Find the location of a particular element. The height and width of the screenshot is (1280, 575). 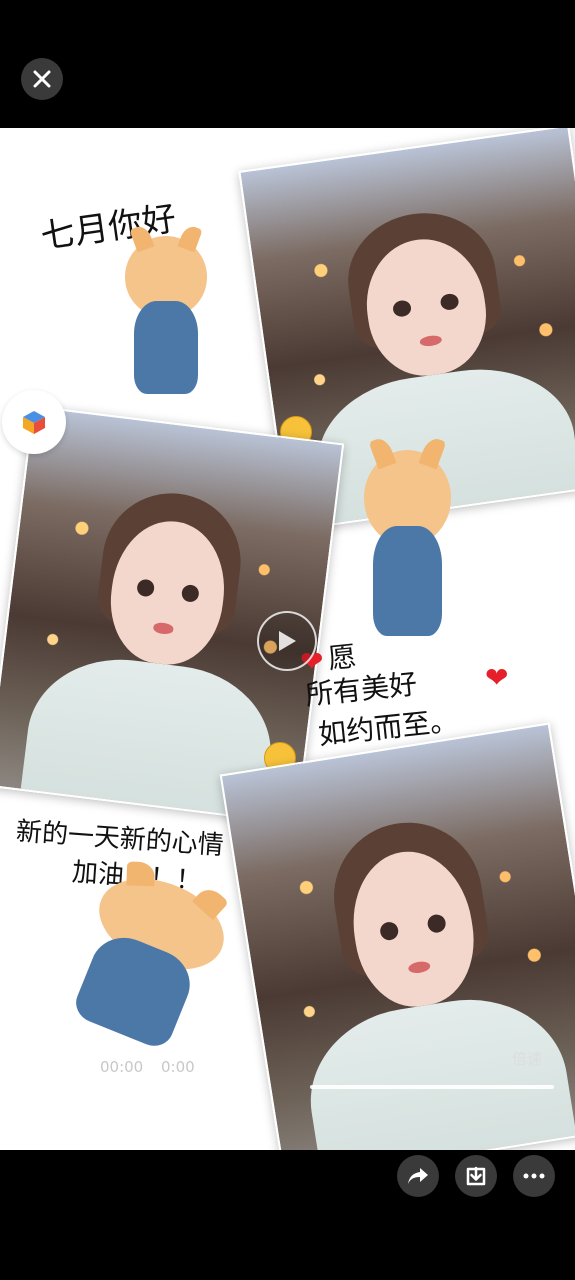

close-button is located at coordinates (42, 79).